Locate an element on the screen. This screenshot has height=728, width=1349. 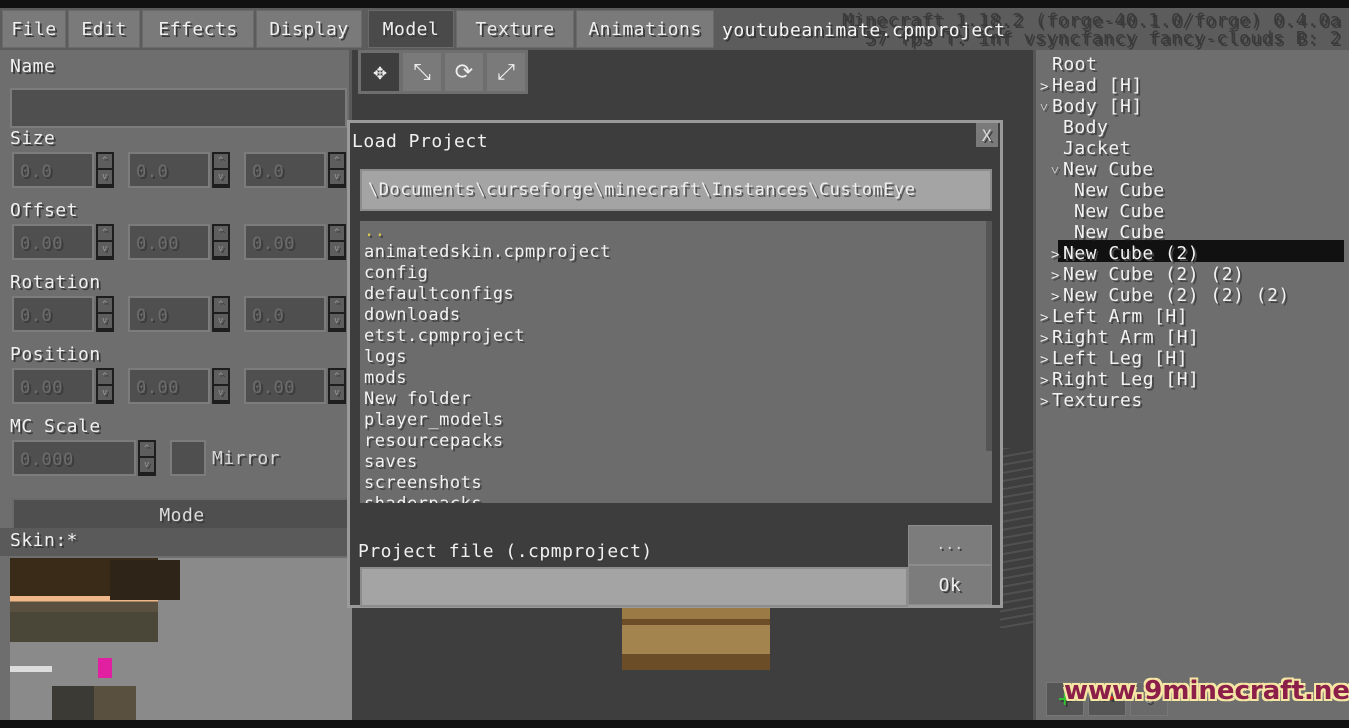
close-button: X is located at coordinates (987, 135).